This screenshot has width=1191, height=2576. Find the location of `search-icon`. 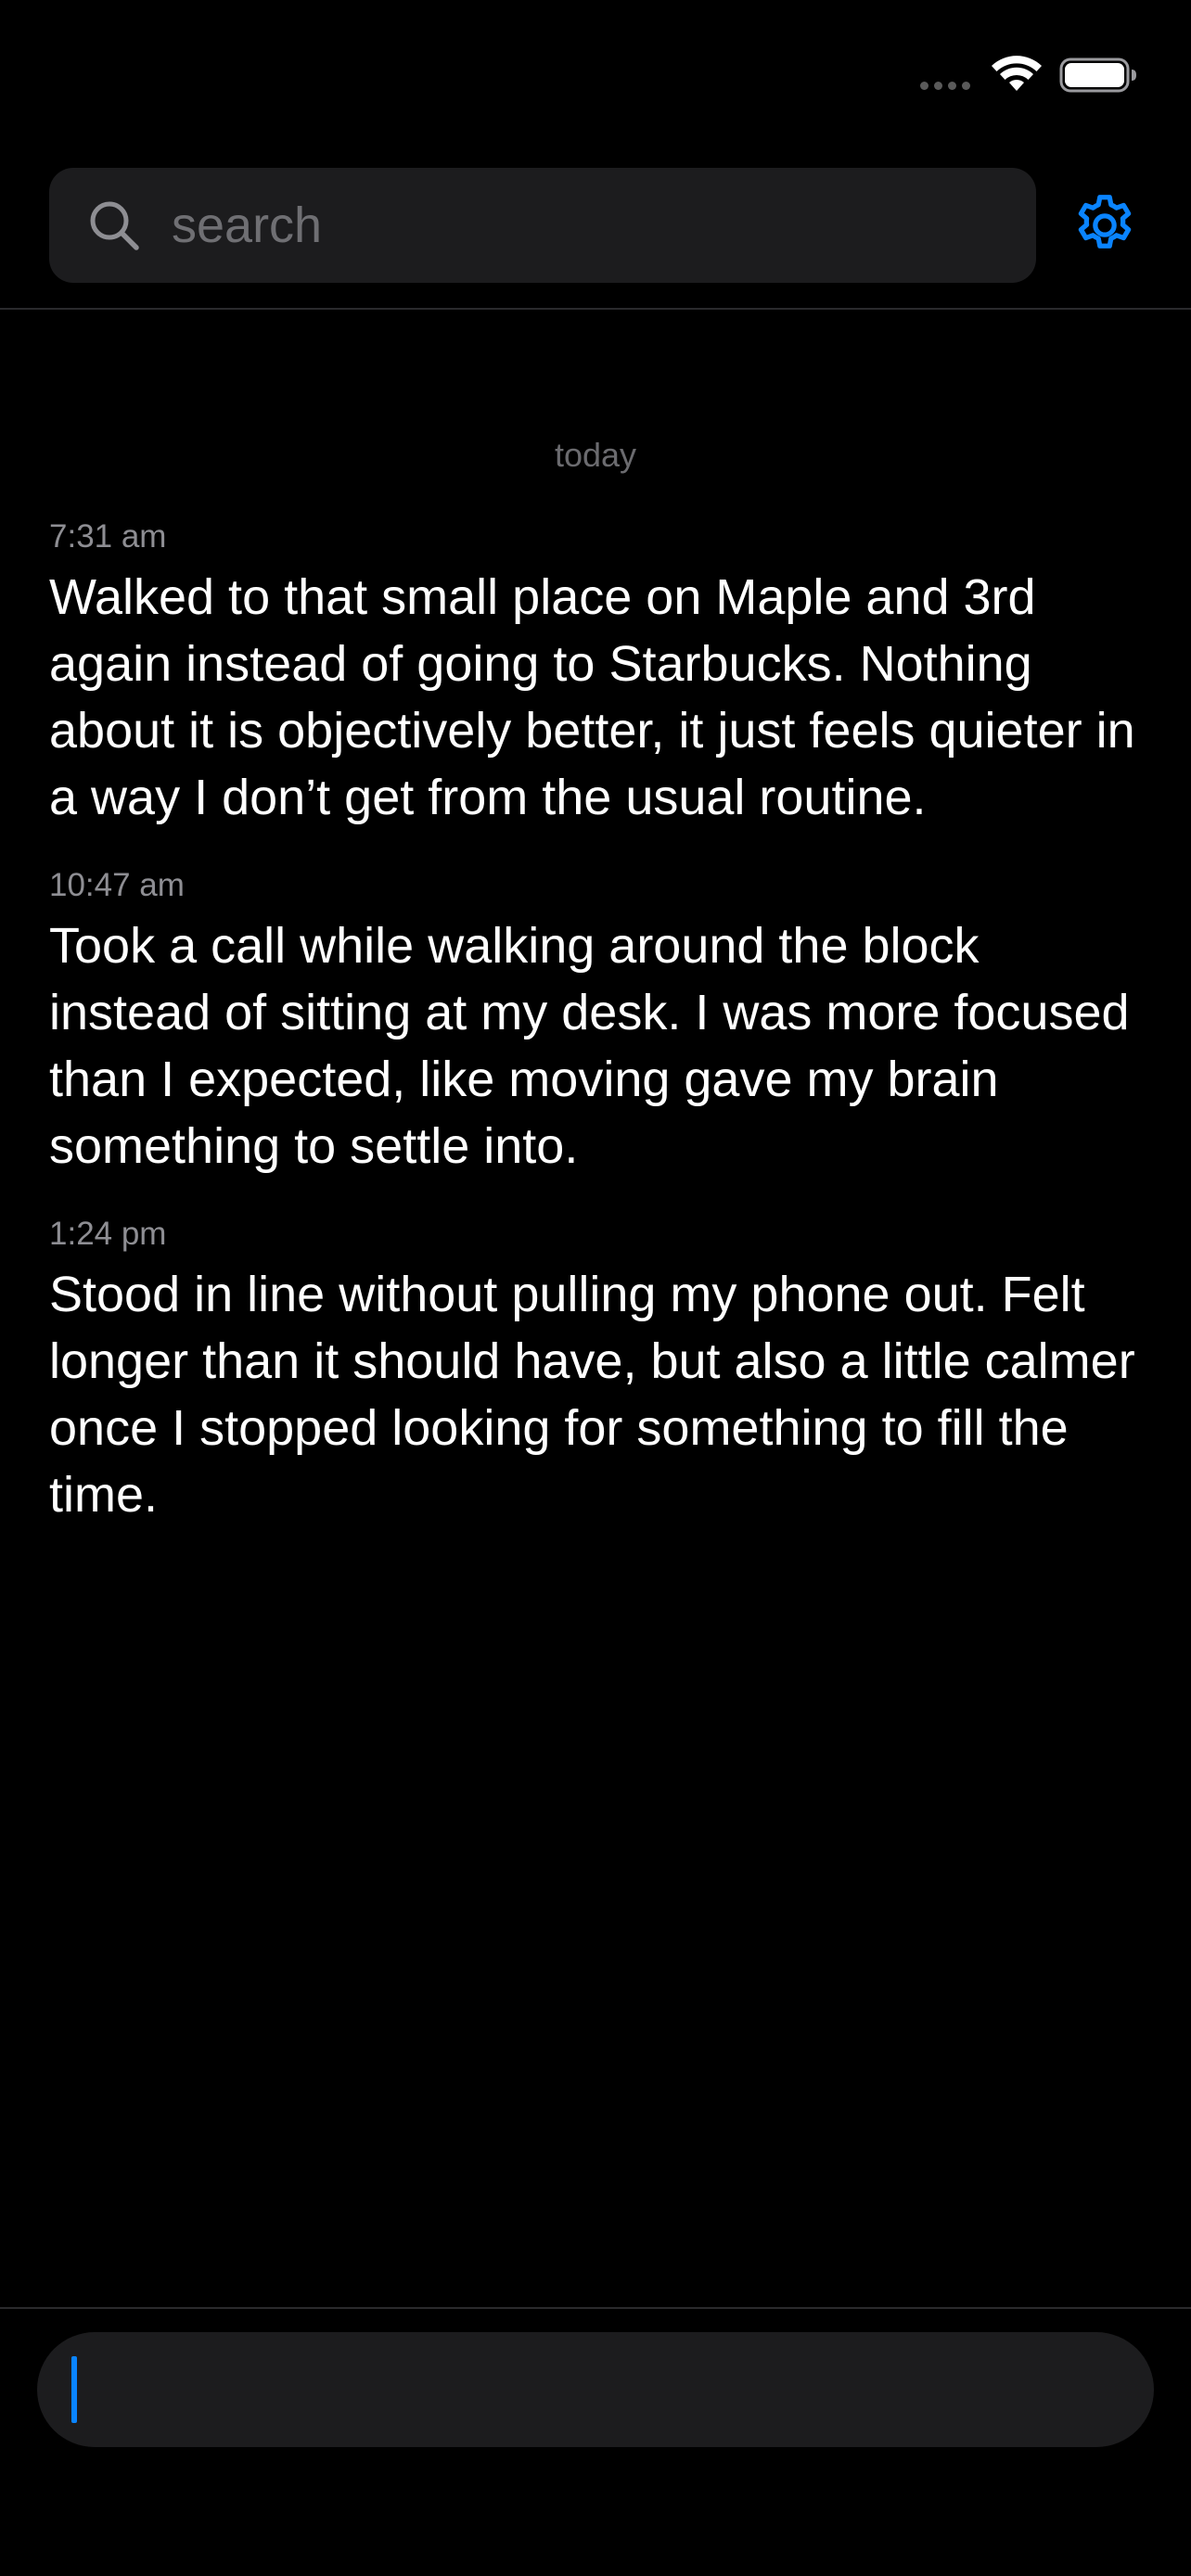

search-icon is located at coordinates (114, 226).